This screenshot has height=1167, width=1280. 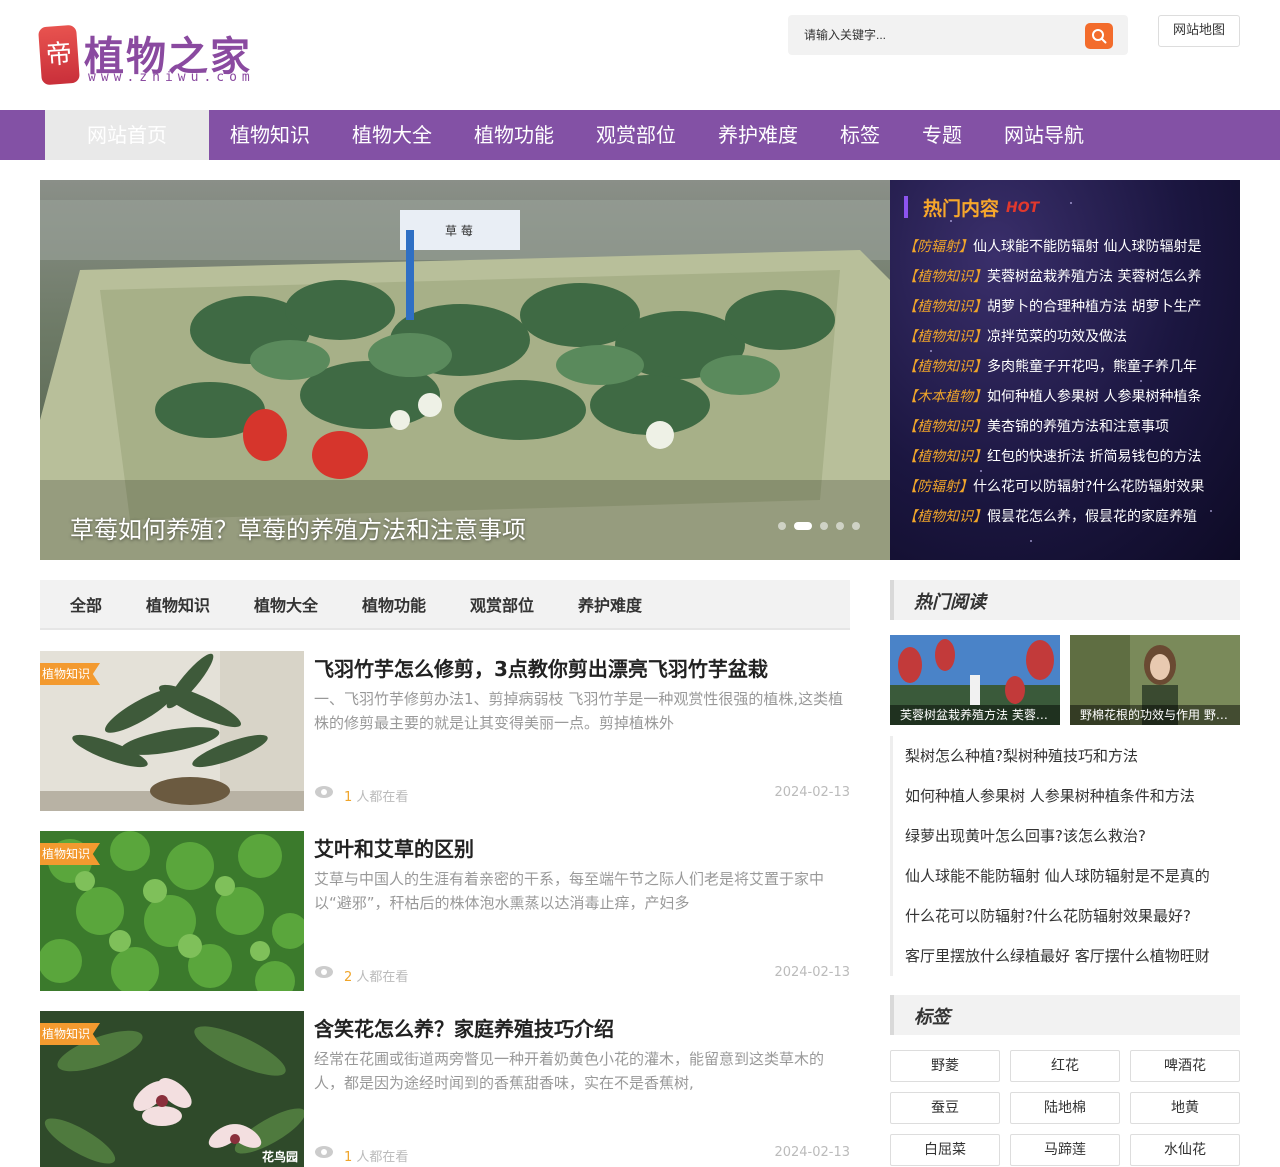 I want to click on hot-item-text: 什么花可以防辐射?什么花防辐射效果, so click(x=1088, y=487).